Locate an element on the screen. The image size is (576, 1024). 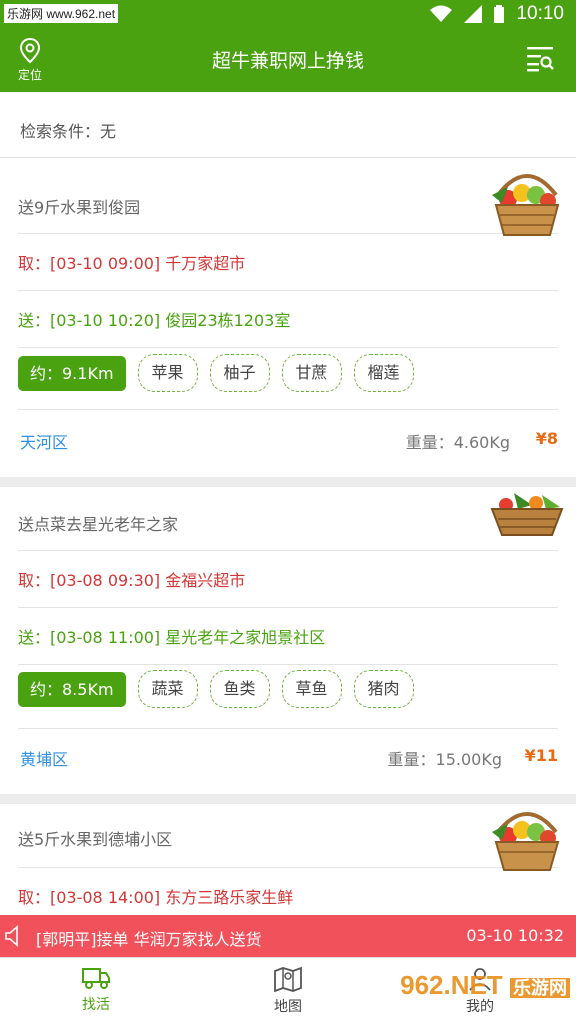
tab-label: 地图 is located at coordinates (288, 1007).